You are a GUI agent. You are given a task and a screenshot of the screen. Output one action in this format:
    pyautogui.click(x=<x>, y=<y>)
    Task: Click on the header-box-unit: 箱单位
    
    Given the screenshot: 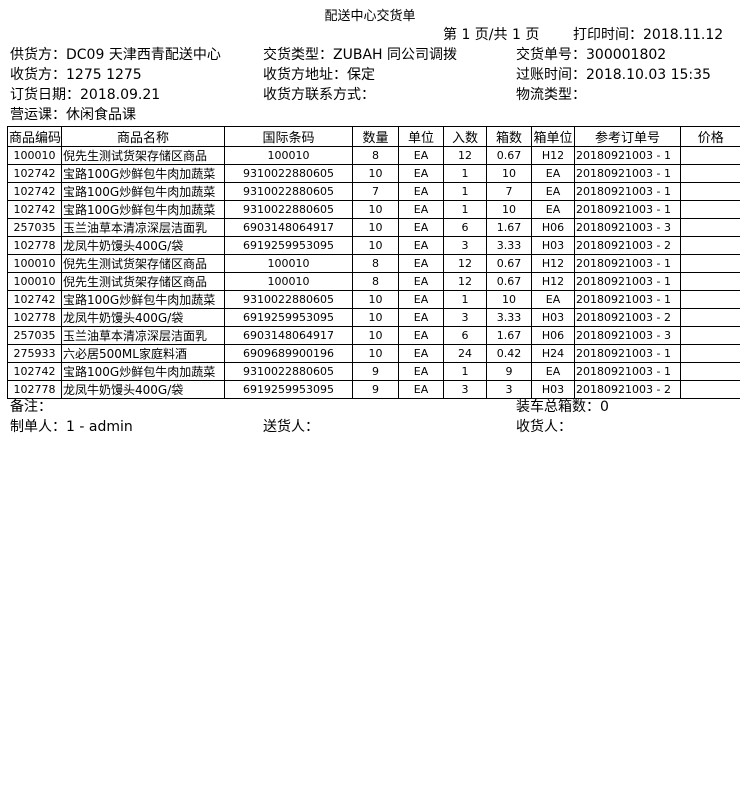 What is the action you would take?
    pyautogui.click(x=553, y=136)
    